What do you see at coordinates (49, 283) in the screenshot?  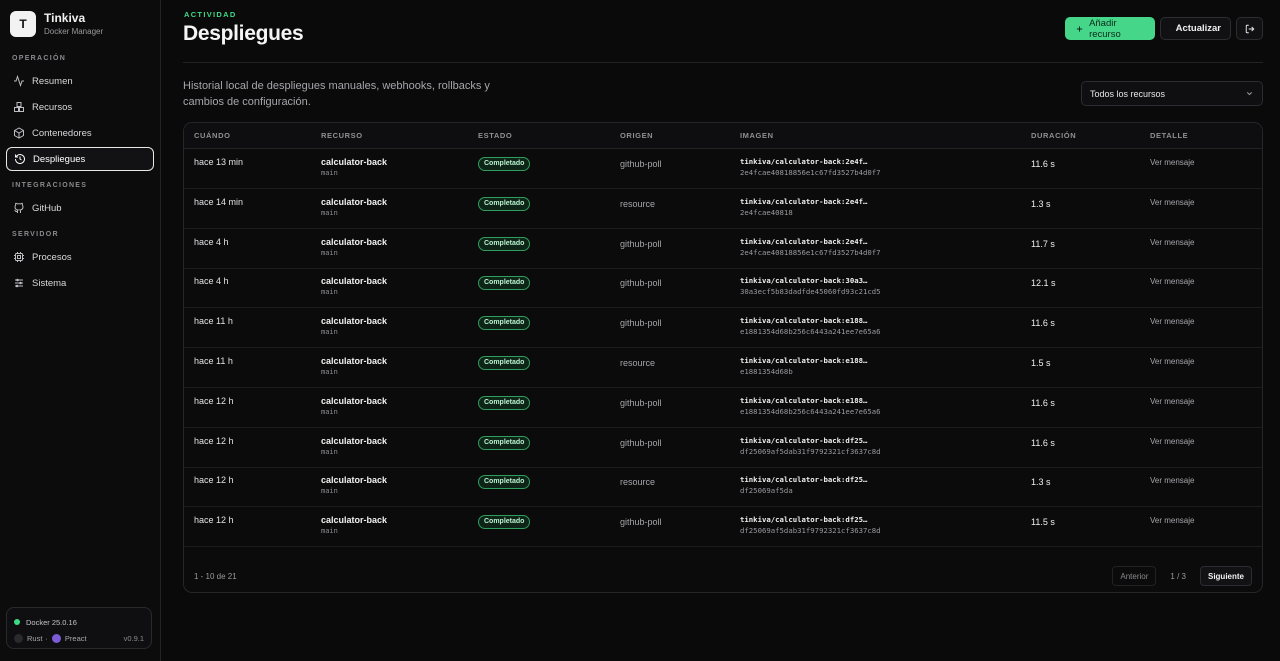 I see `sidebar-item-label: Sistema` at bounding box center [49, 283].